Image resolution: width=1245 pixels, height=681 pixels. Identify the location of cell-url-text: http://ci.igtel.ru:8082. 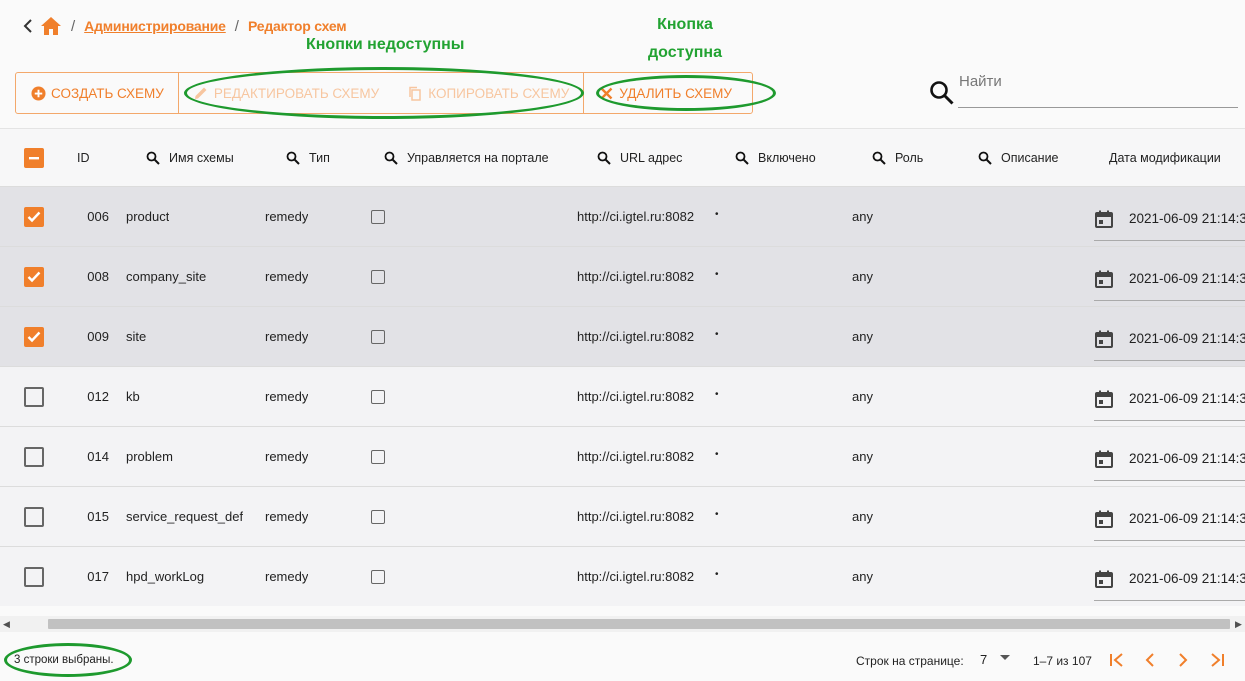
(636, 276).